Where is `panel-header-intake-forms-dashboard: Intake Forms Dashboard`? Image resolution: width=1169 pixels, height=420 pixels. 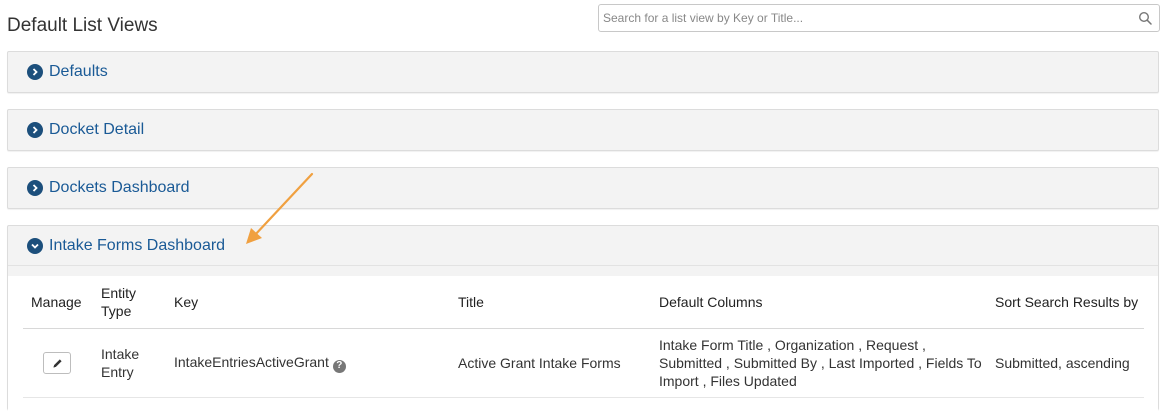 panel-header-intake-forms-dashboard: Intake Forms Dashboard is located at coordinates (583, 246).